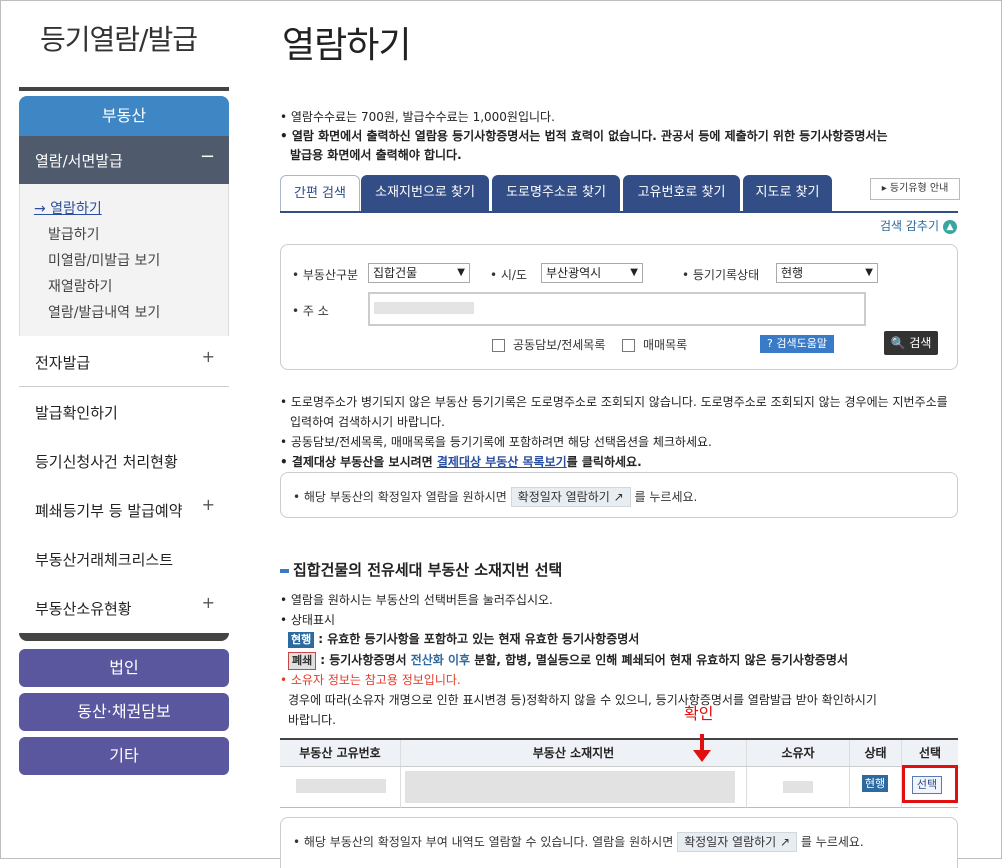  I want to click on collapse-label: 검색 감추기, so click(910, 226).